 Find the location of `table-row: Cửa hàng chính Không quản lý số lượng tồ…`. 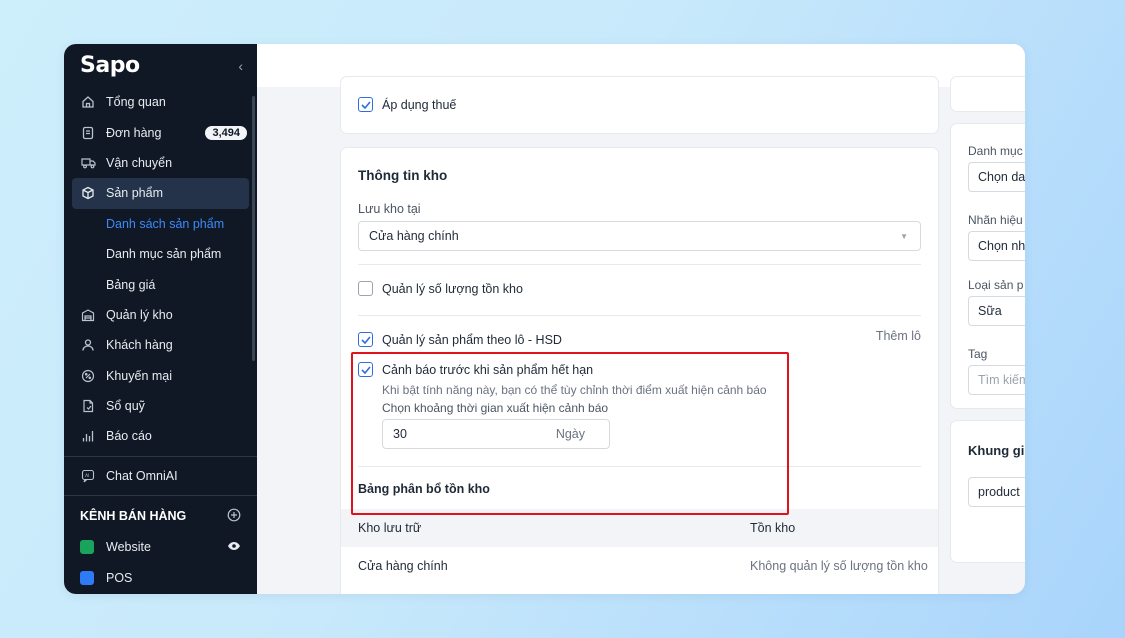

table-row: Cửa hàng chính Không quản lý số lượng tồ… is located at coordinates (639, 566).